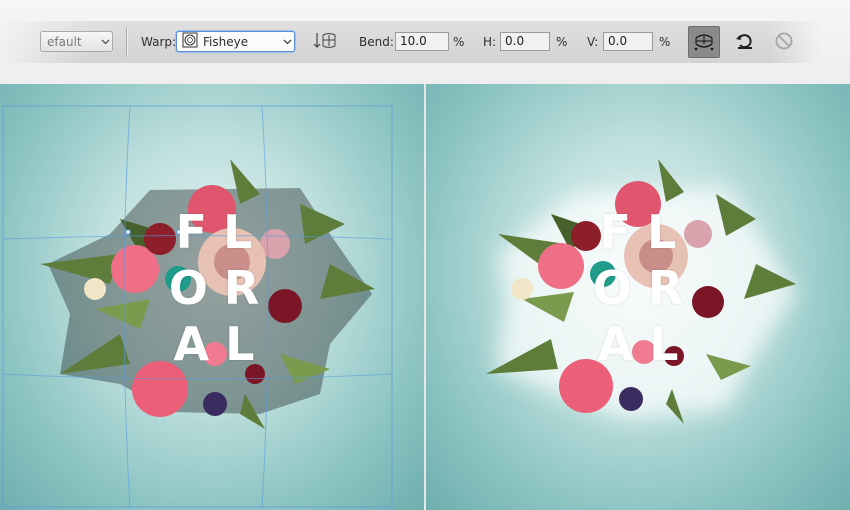 This screenshot has height=510, width=850. I want to click on commit-cancel-button, so click(784, 42).